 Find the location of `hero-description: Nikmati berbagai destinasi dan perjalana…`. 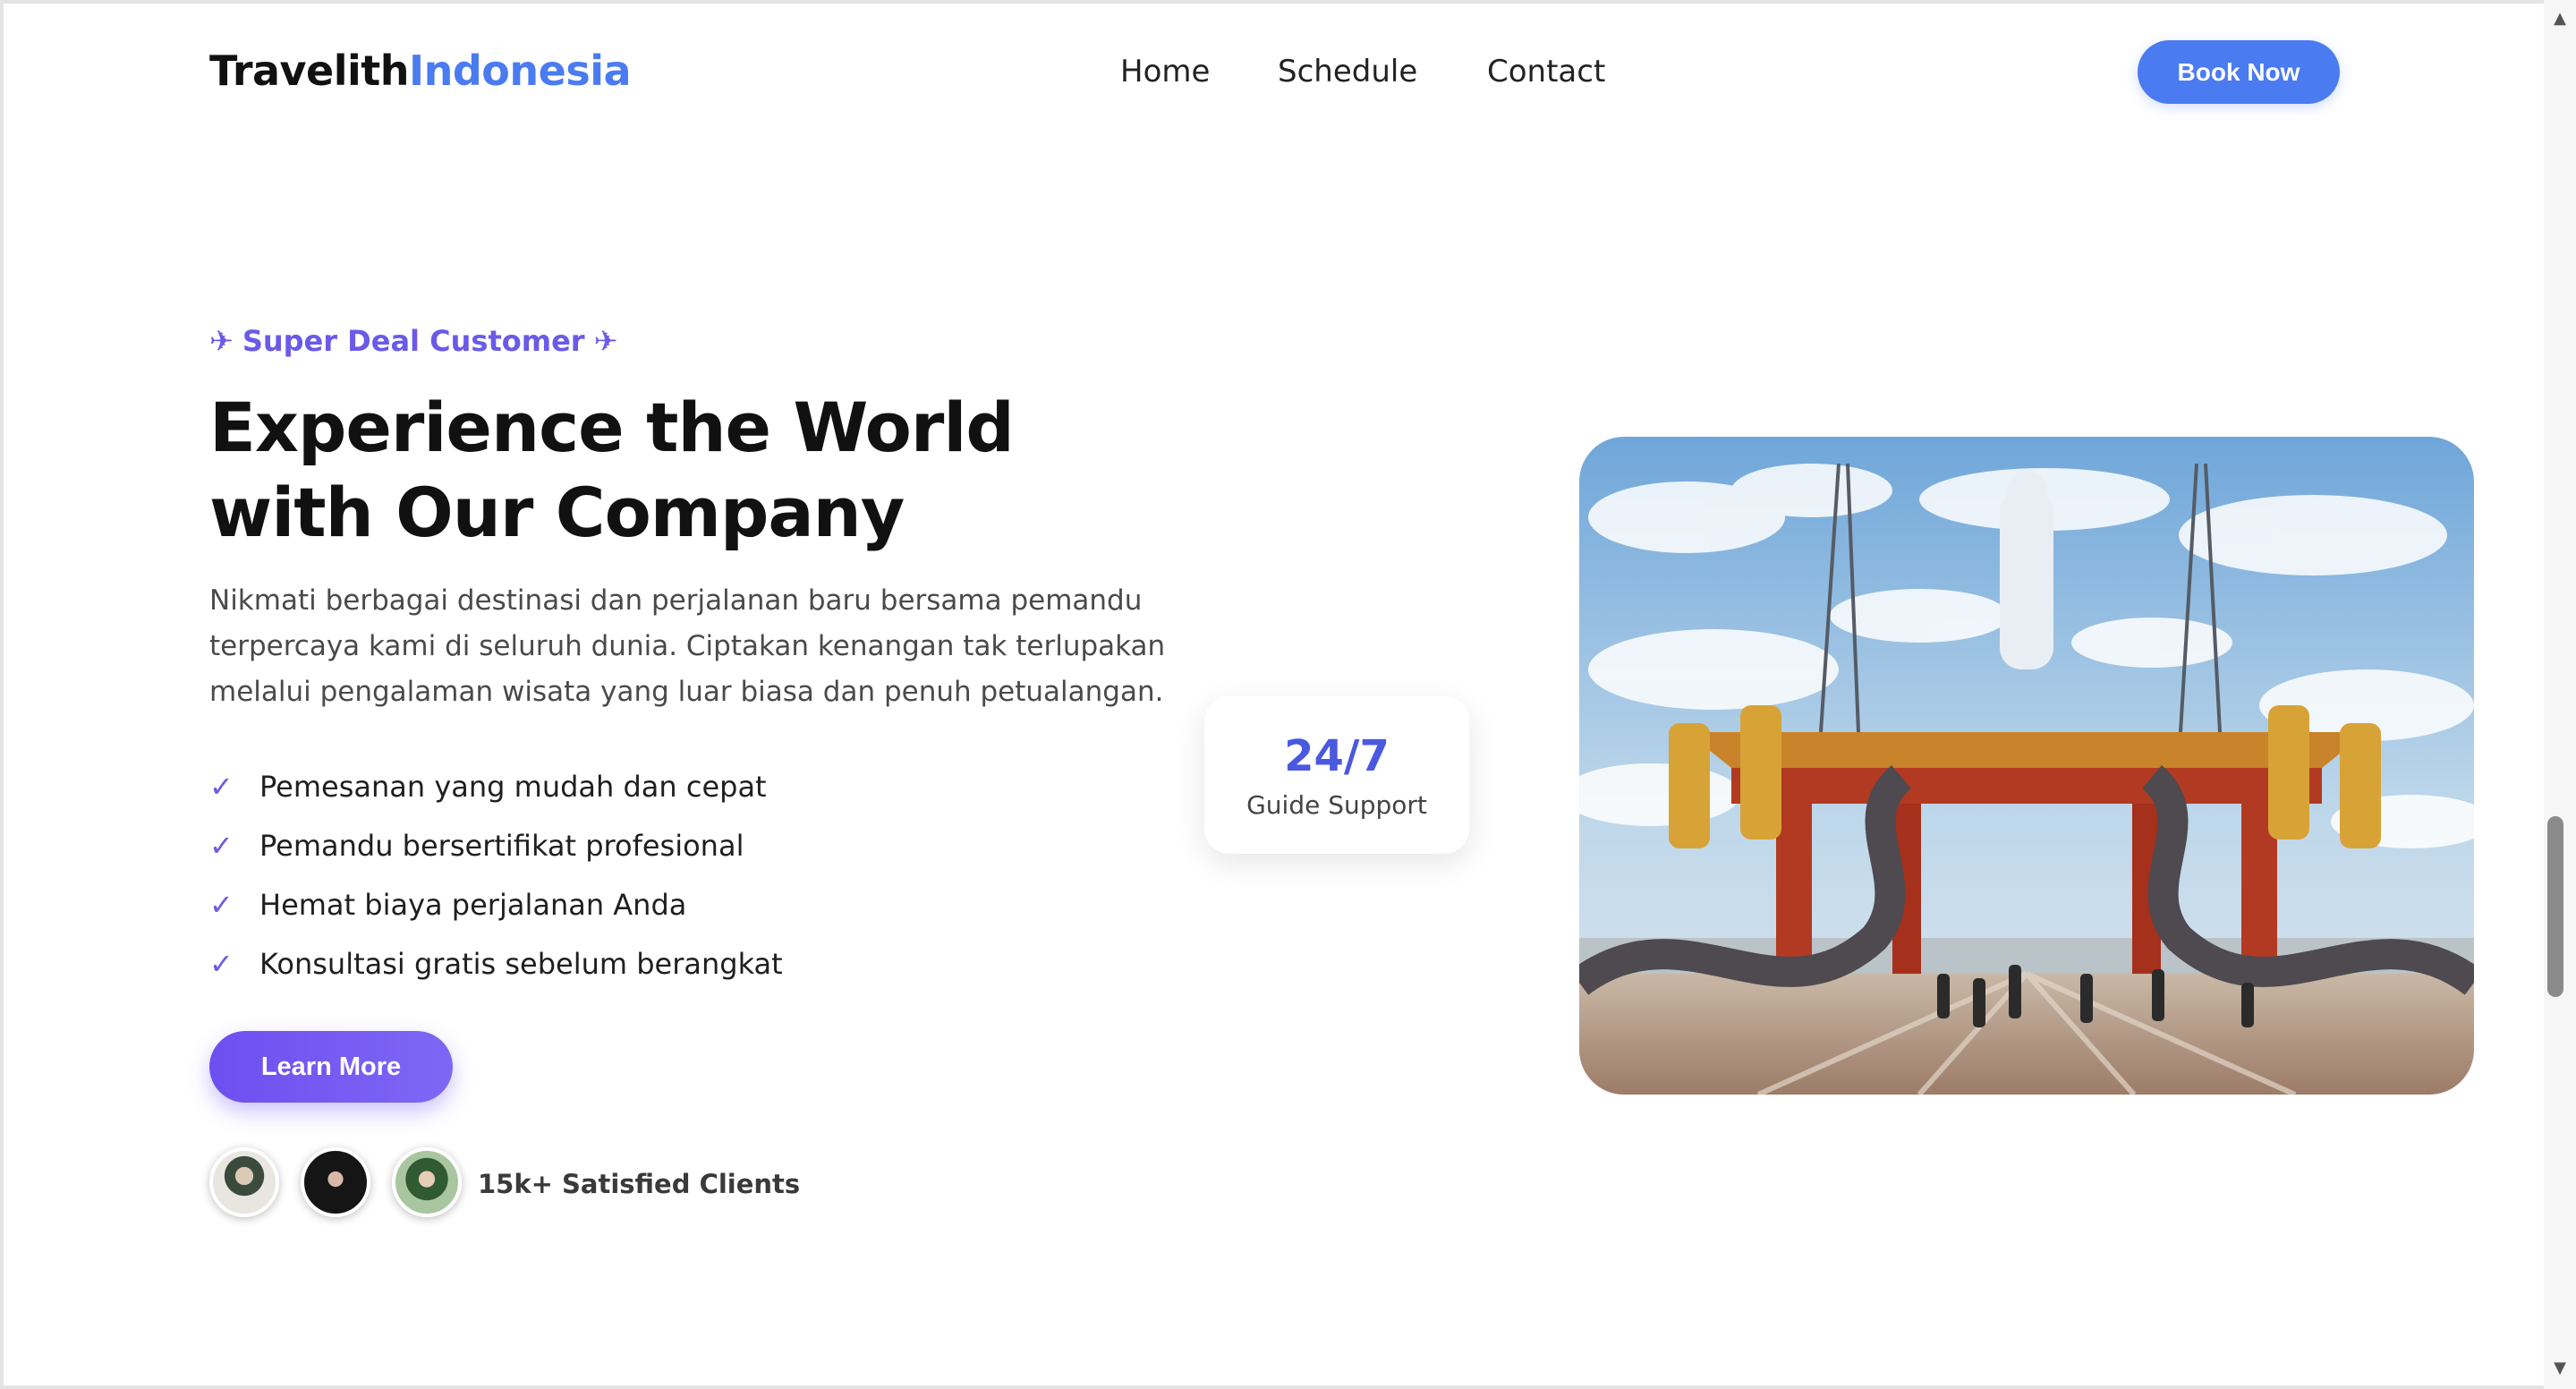

hero-description: Nikmati berbagai destinasi dan perjalana… is located at coordinates (687, 646).